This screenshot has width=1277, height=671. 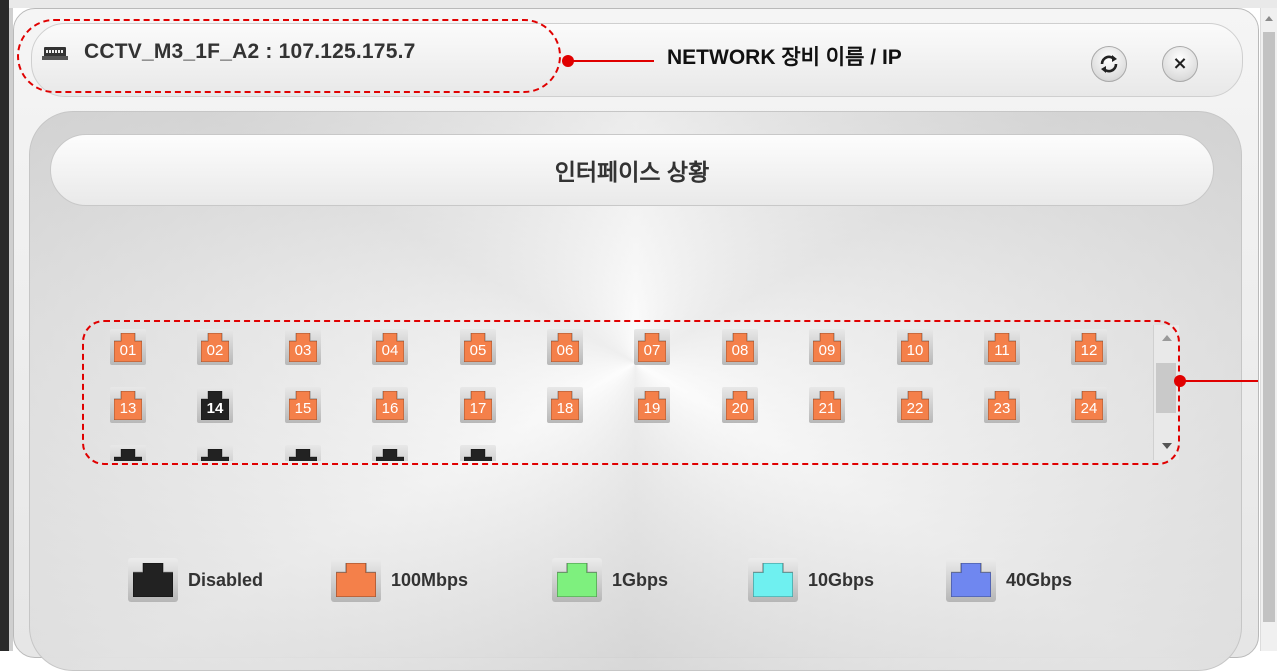 I want to click on annotation-line-device, so click(x=611, y=61).